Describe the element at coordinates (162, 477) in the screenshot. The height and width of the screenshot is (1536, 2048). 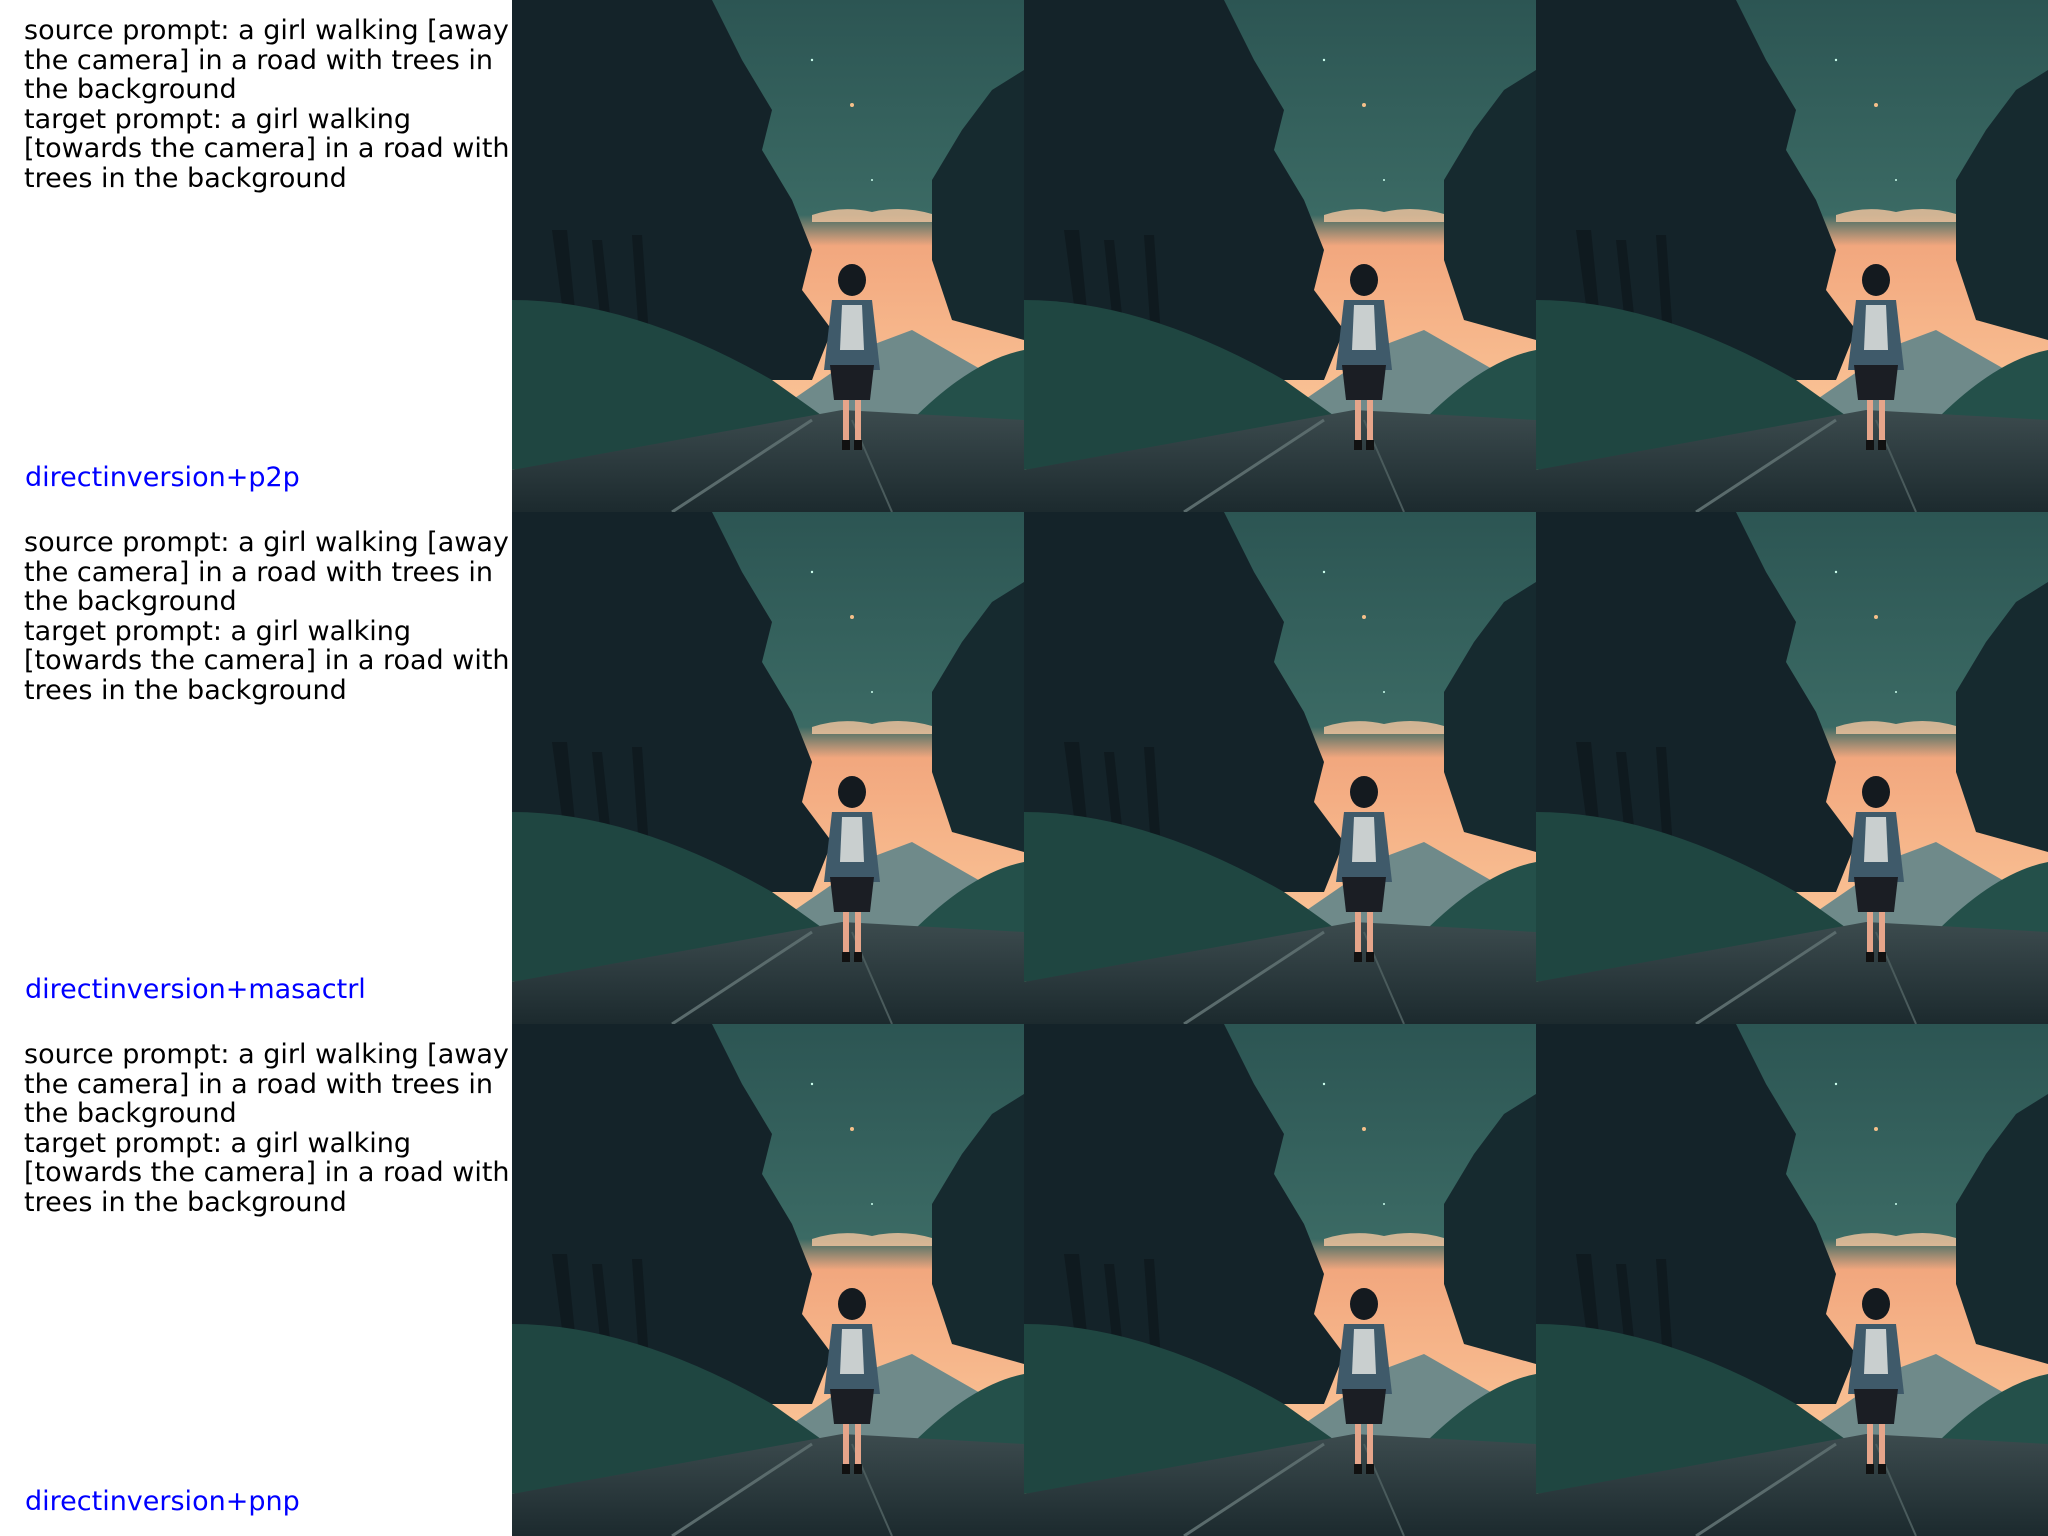
I see `method-label: directinversion+p2p` at that location.